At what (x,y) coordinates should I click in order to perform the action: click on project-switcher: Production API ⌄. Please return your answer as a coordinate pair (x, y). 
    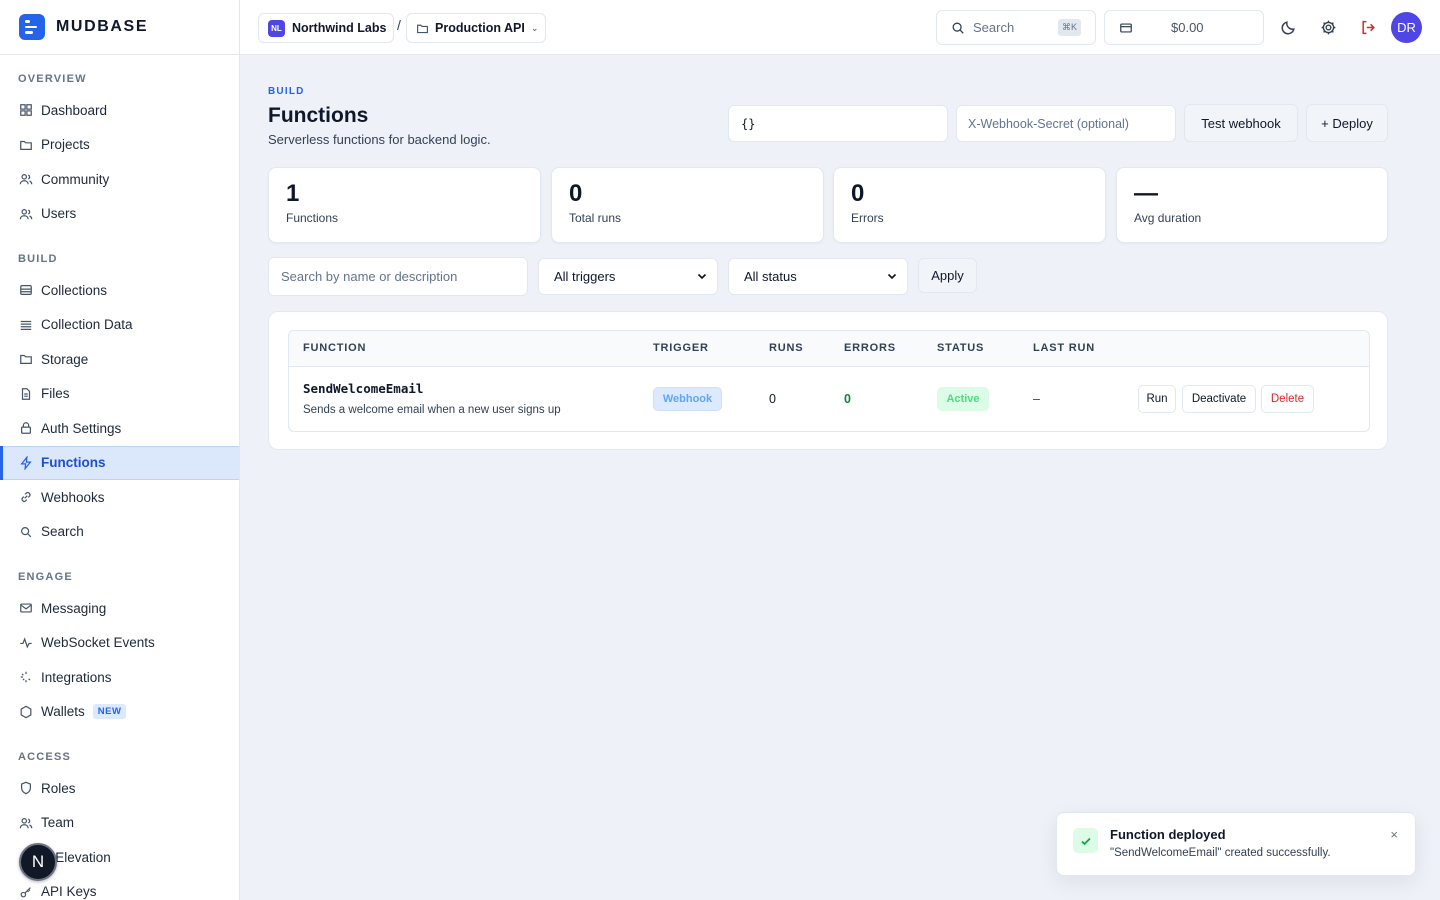
    Looking at the image, I should click on (476, 28).